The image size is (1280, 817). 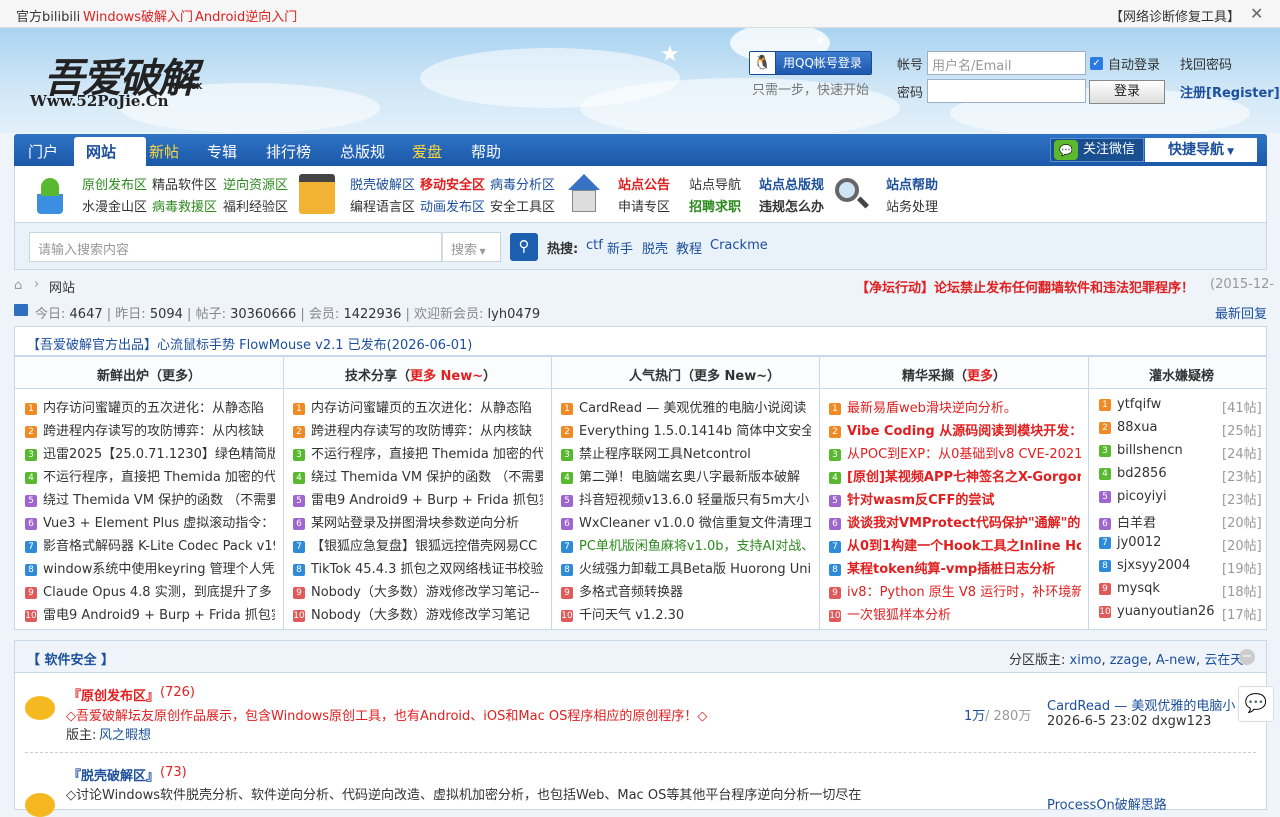 I want to click on post-title: CardRead — 美观优雅的电脑小说阅读, so click(x=692, y=408).